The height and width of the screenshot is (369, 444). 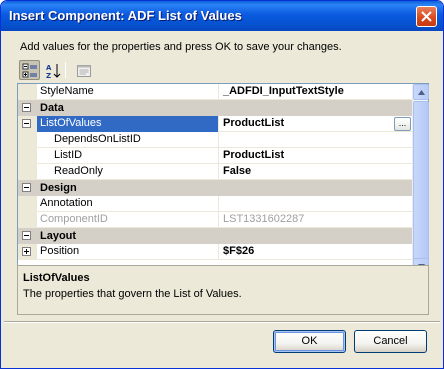 I want to click on property-value: False, so click(x=316, y=172).